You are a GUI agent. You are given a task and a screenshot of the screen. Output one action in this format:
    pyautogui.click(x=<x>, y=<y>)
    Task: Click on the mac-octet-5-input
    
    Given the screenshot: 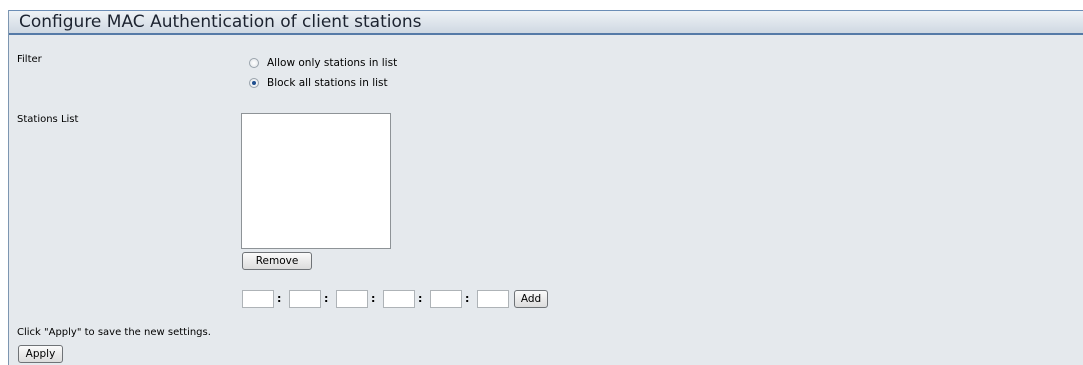 What is the action you would take?
    pyautogui.click(x=446, y=299)
    